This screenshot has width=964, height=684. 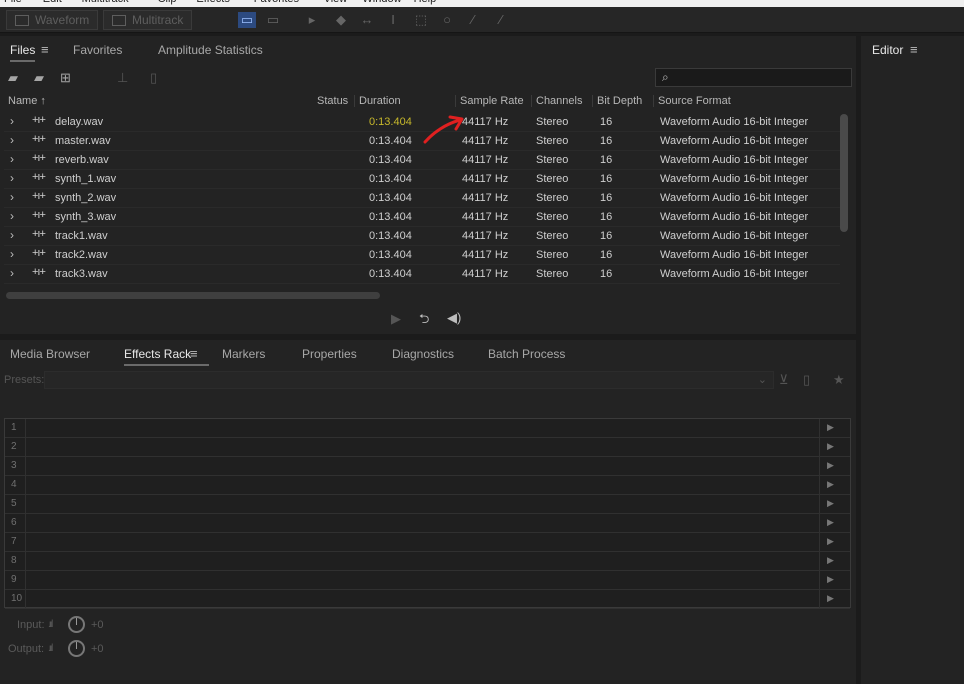 What do you see at coordinates (341, 20) in the screenshot?
I see `razor-tool-icon: ◆` at bounding box center [341, 20].